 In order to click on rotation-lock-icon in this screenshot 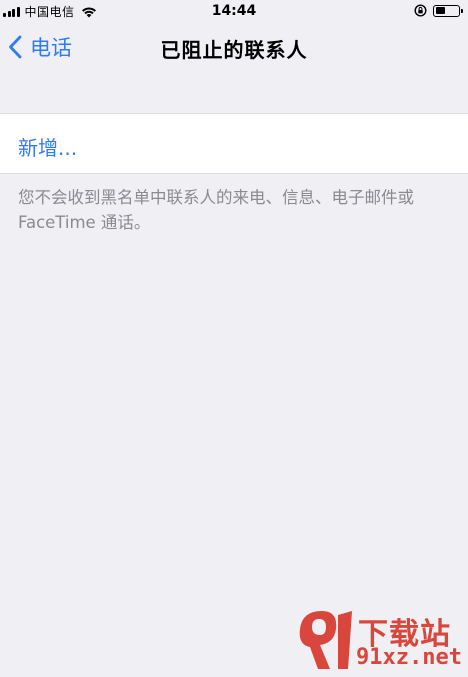, I will do `click(420, 10)`.